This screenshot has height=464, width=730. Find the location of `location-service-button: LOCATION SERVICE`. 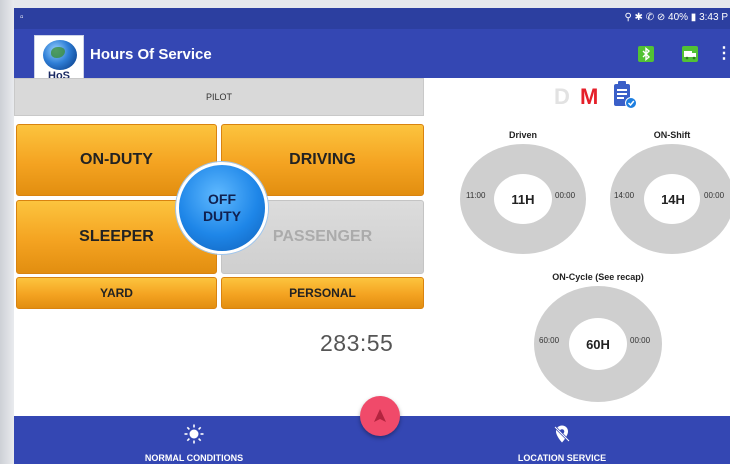

location-service-button: LOCATION SERVICE is located at coordinates (562, 440).